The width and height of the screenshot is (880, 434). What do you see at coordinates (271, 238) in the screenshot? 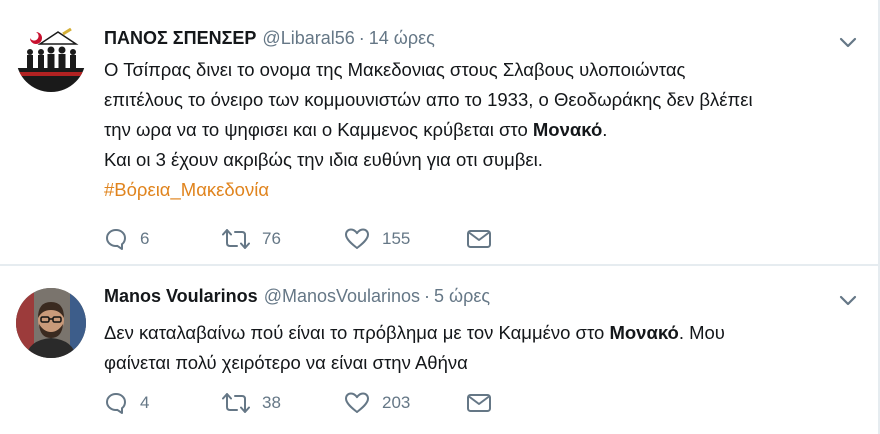
I see `retweet-count: 76` at bounding box center [271, 238].